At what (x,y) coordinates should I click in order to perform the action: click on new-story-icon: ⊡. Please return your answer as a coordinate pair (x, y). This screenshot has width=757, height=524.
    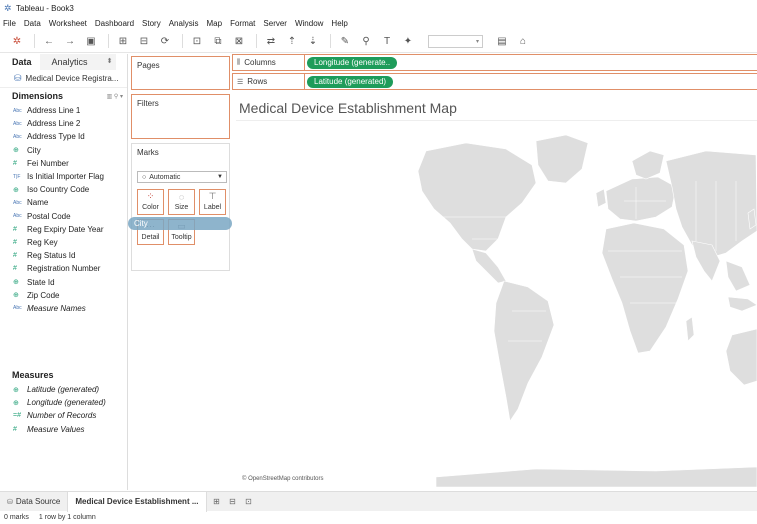
    Looking at the image, I should click on (249, 501).